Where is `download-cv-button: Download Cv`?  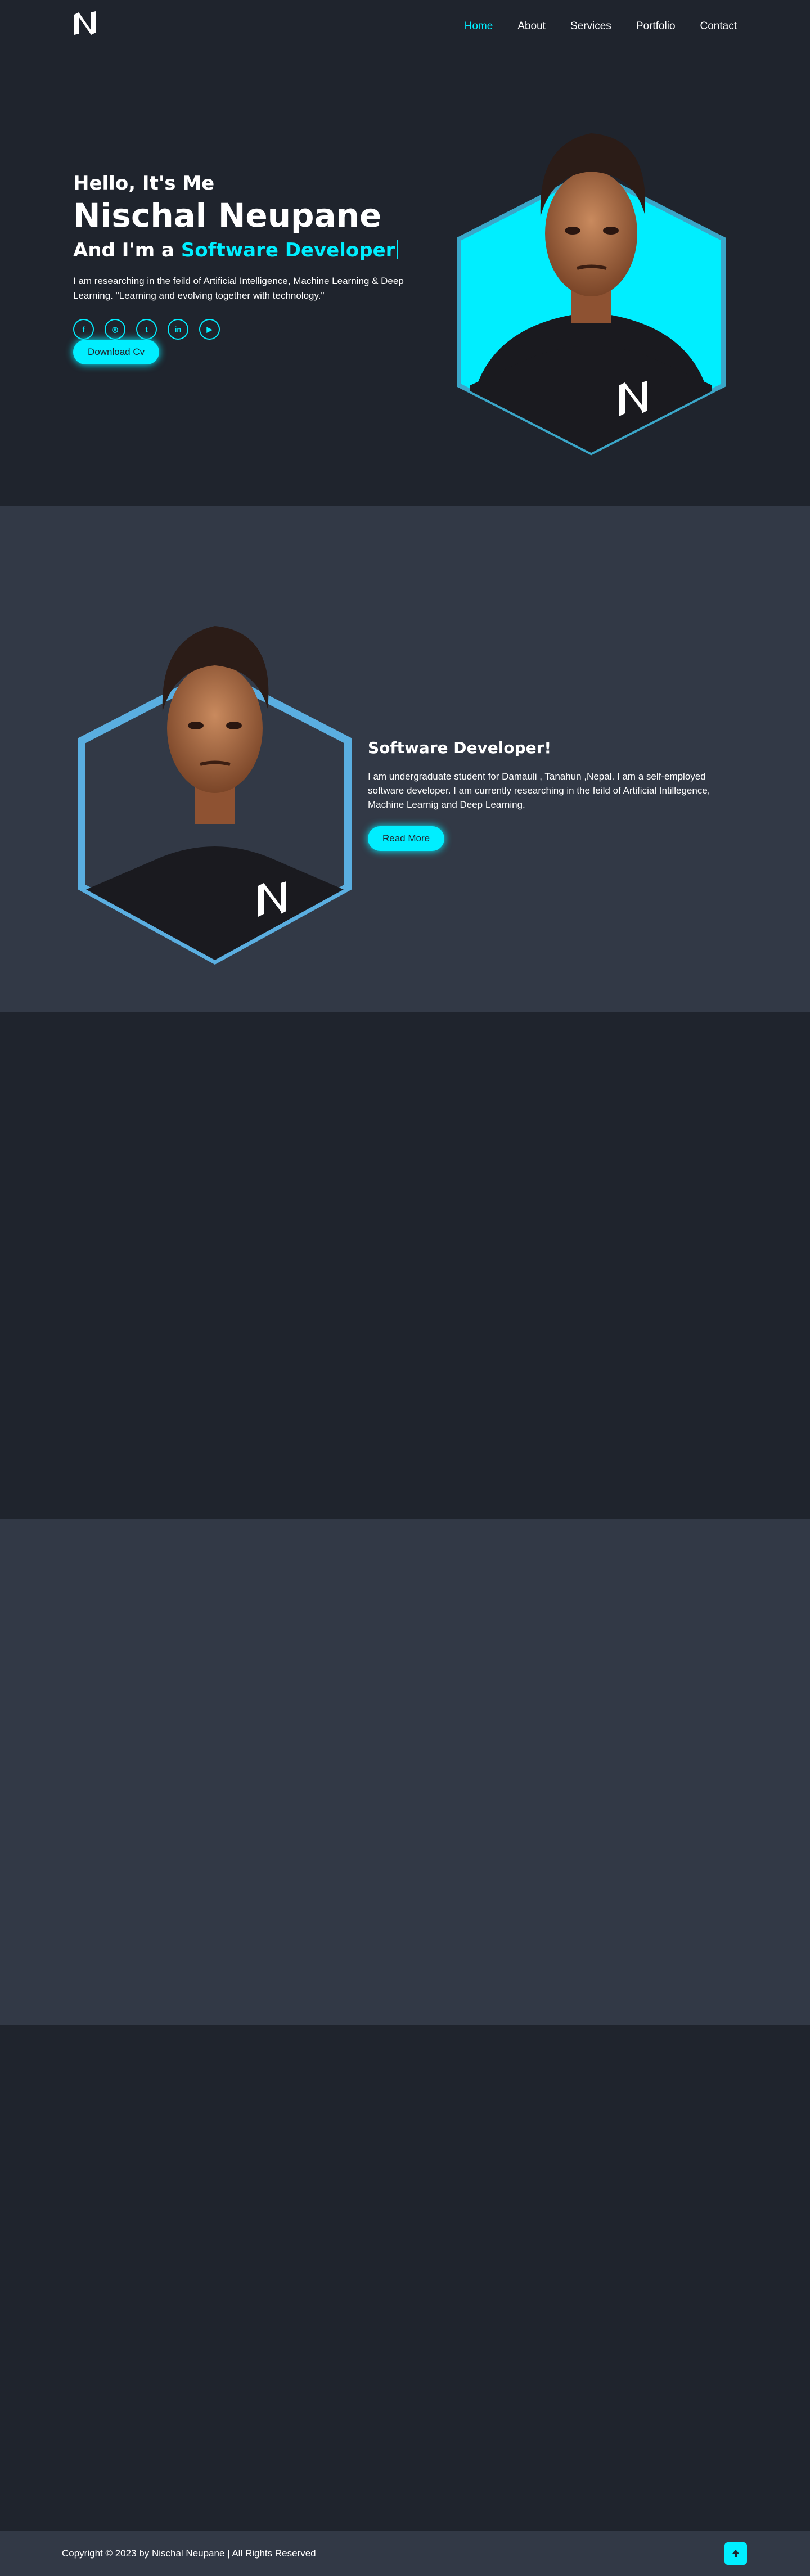 download-cv-button: Download Cv is located at coordinates (116, 352).